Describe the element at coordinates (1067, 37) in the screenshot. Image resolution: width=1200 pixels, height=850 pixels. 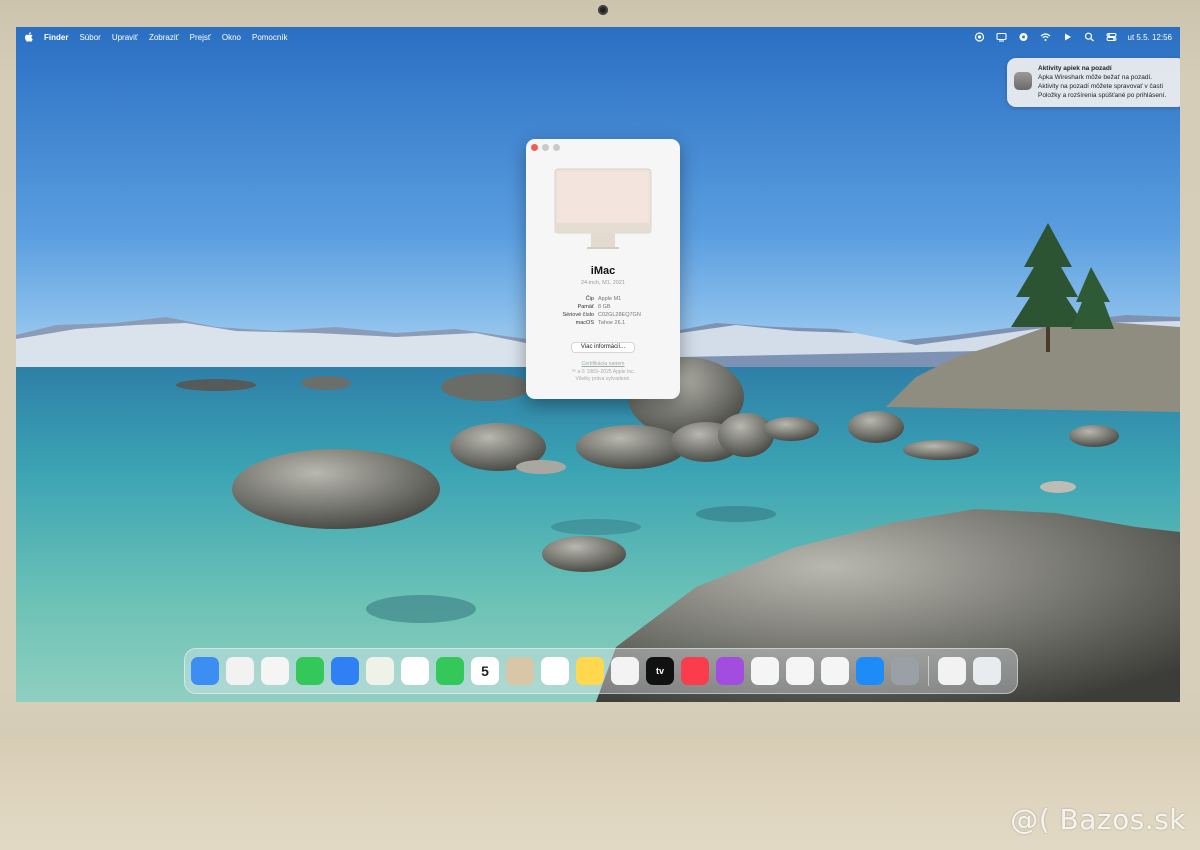
I see `play-icon` at that location.